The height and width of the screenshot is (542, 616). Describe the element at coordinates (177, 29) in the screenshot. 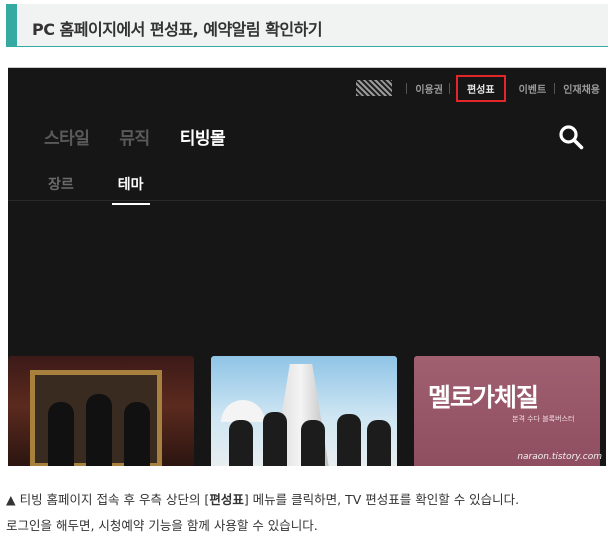

I see `heading-title: PC 홈페이지에서 편성표, 예약알림 확인하기` at that location.